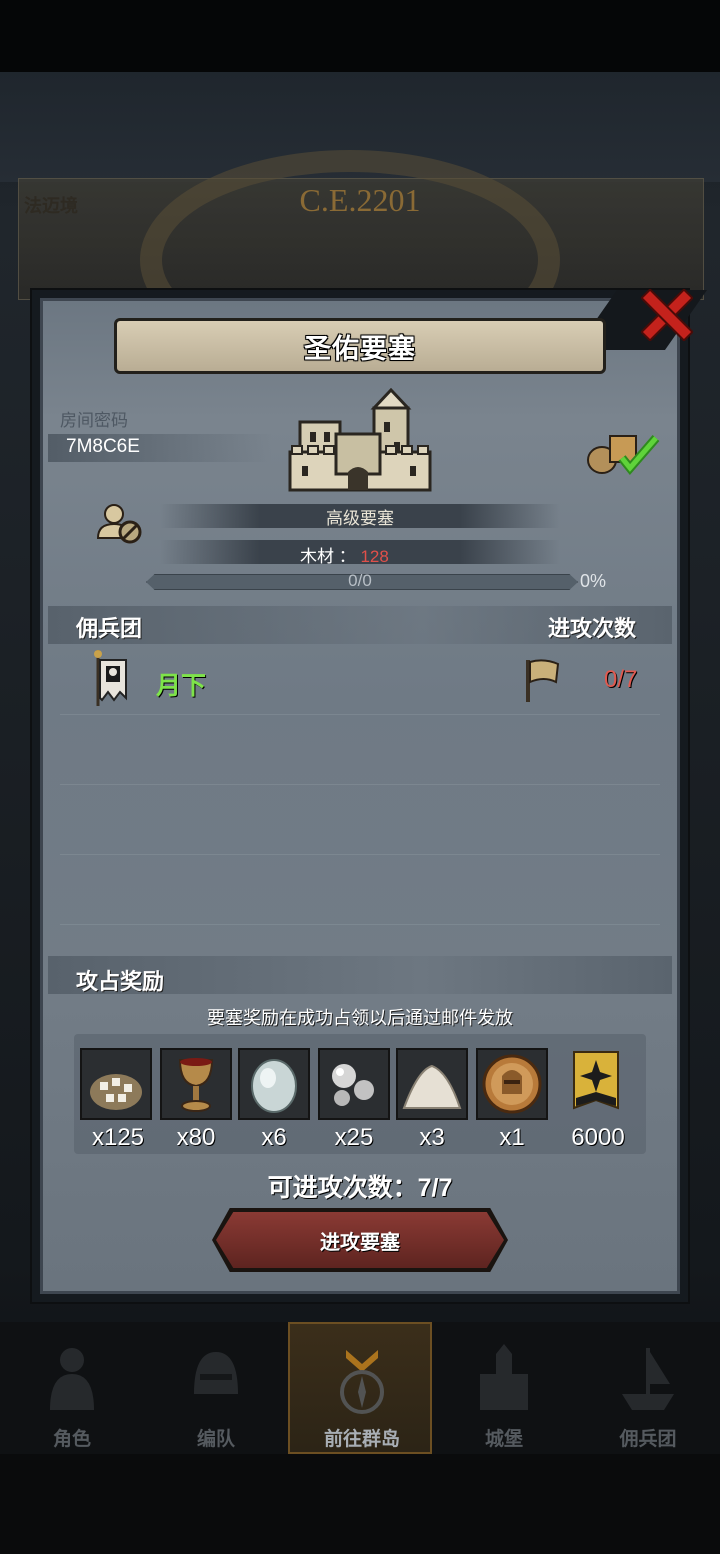 The image size is (720, 1554). I want to click on attack-fortress-button: 进攻要塞, so click(360, 1240).